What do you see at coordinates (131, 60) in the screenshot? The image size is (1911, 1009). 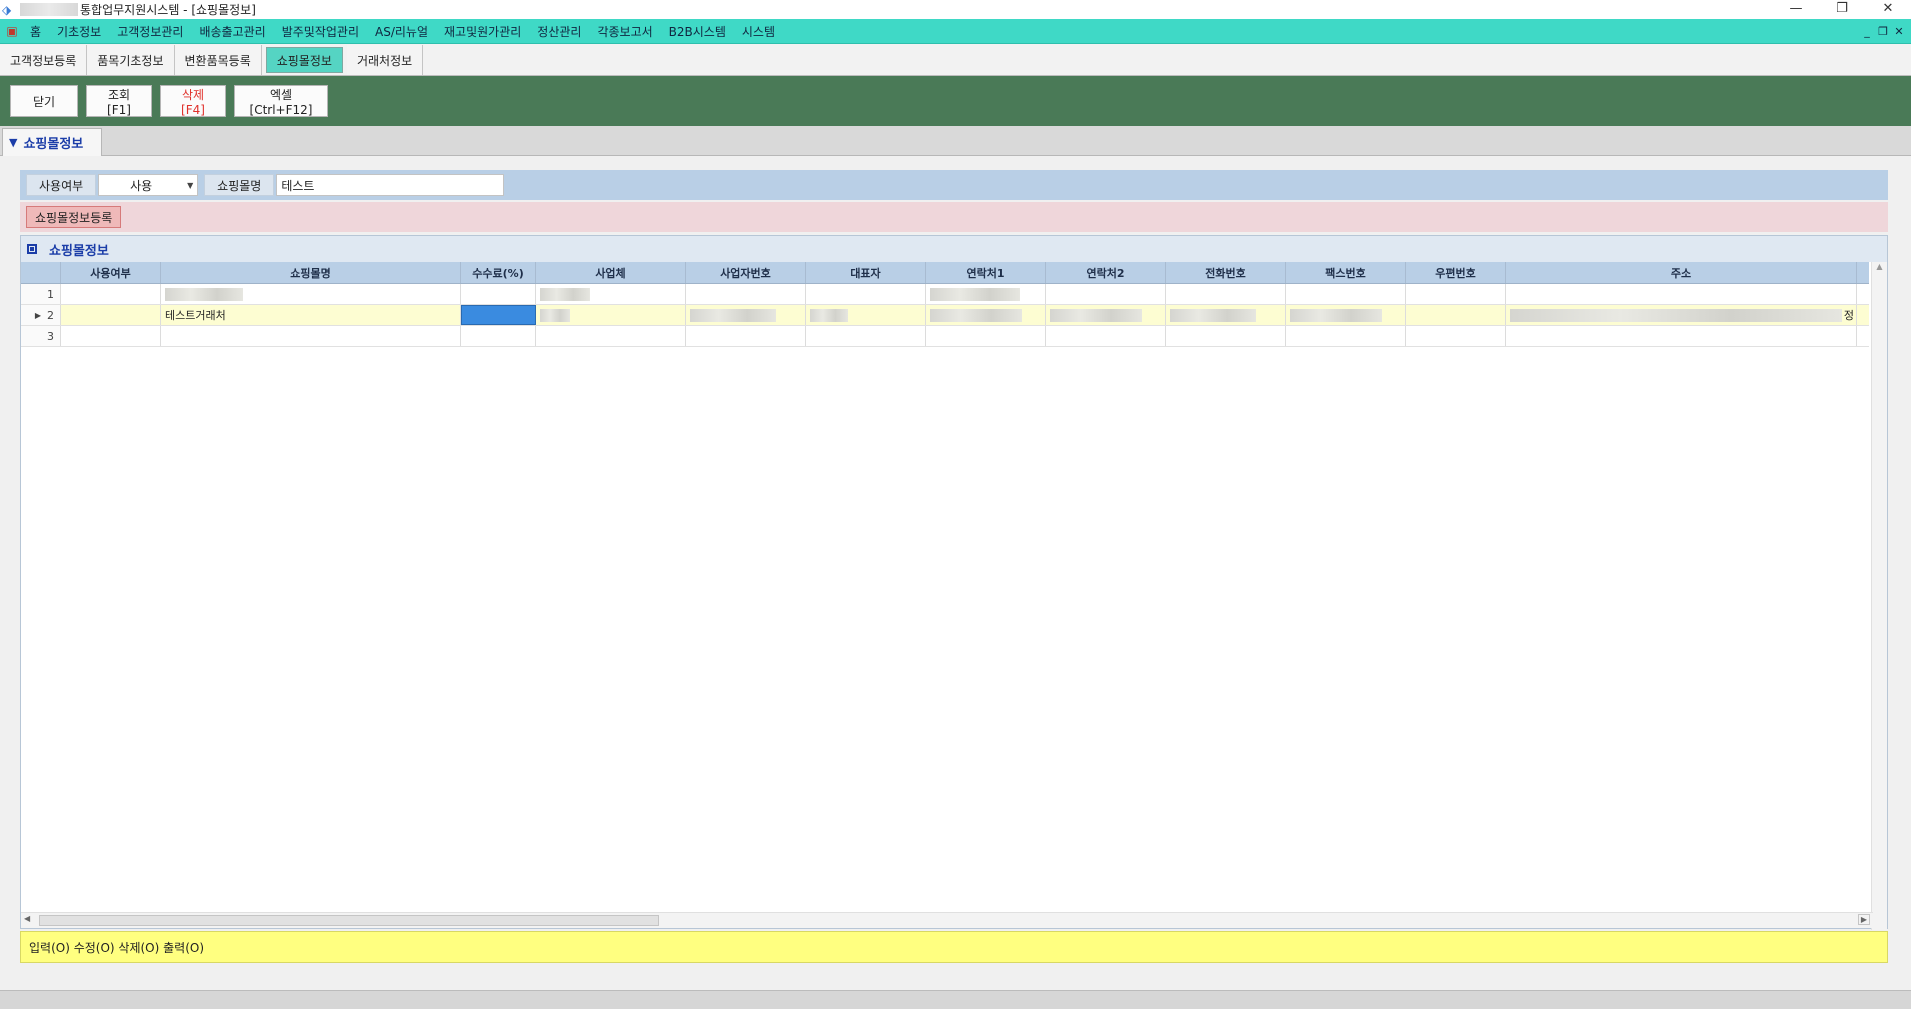 I see `tab-item-basic-info: 품목기초정보` at bounding box center [131, 60].